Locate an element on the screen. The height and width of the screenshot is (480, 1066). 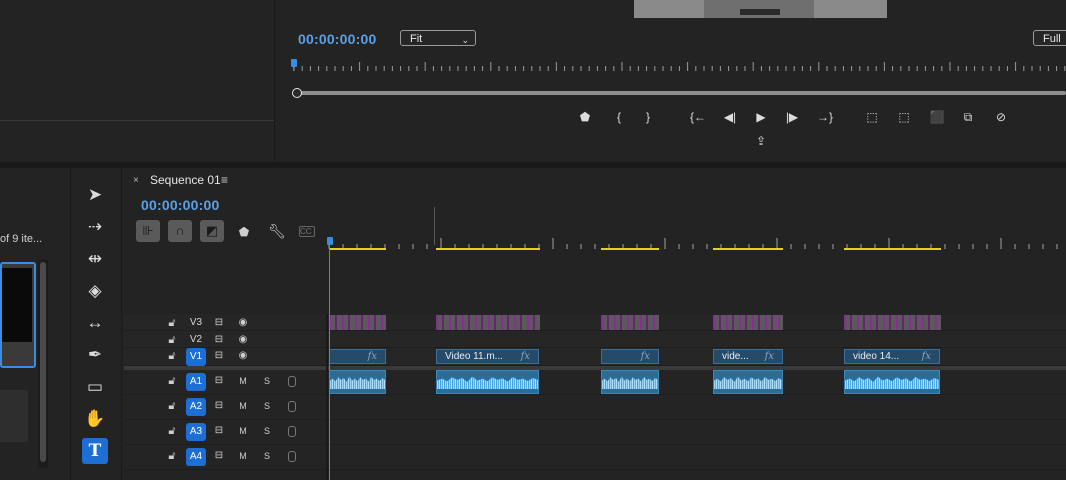
insert-overwrite-nest-button: ⊪ is located at coordinates (148, 231).